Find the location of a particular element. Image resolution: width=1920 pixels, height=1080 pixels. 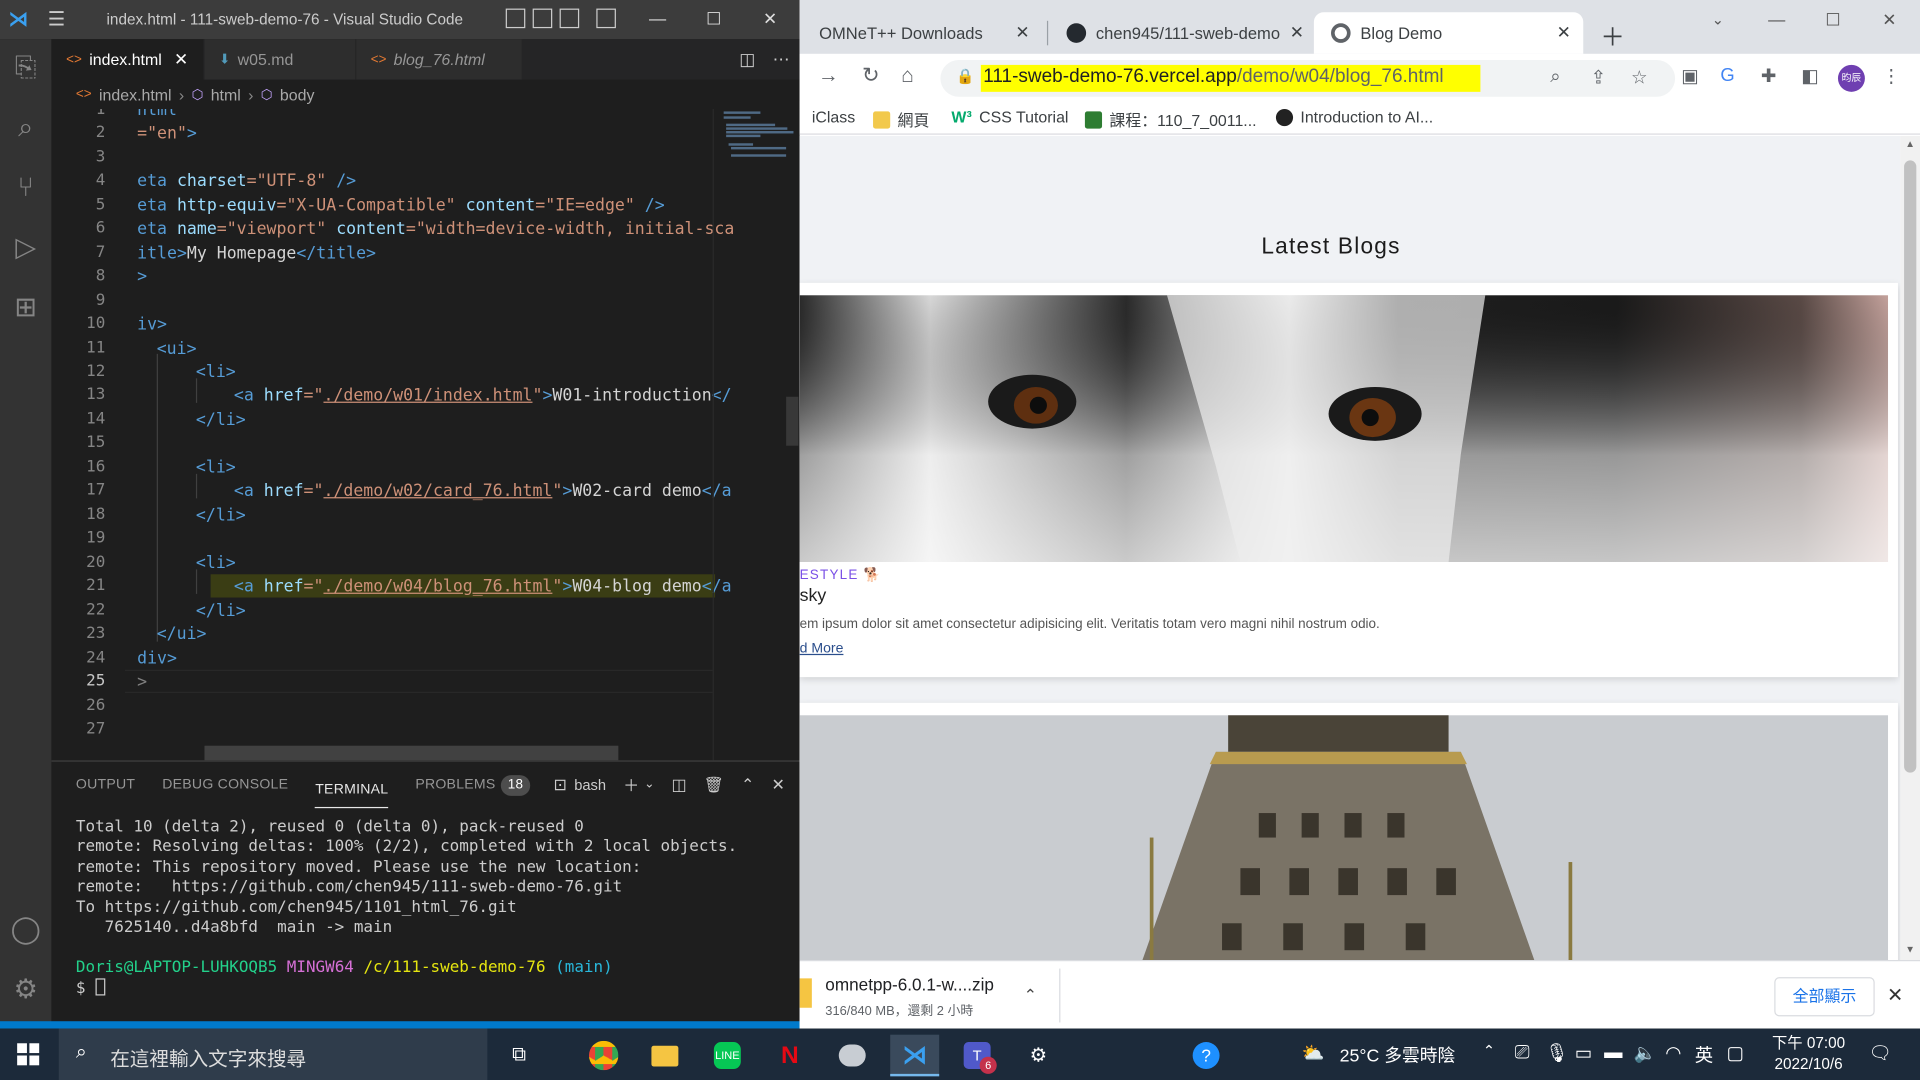

tab-search-icon: ⌄ is located at coordinates (1718, 21).